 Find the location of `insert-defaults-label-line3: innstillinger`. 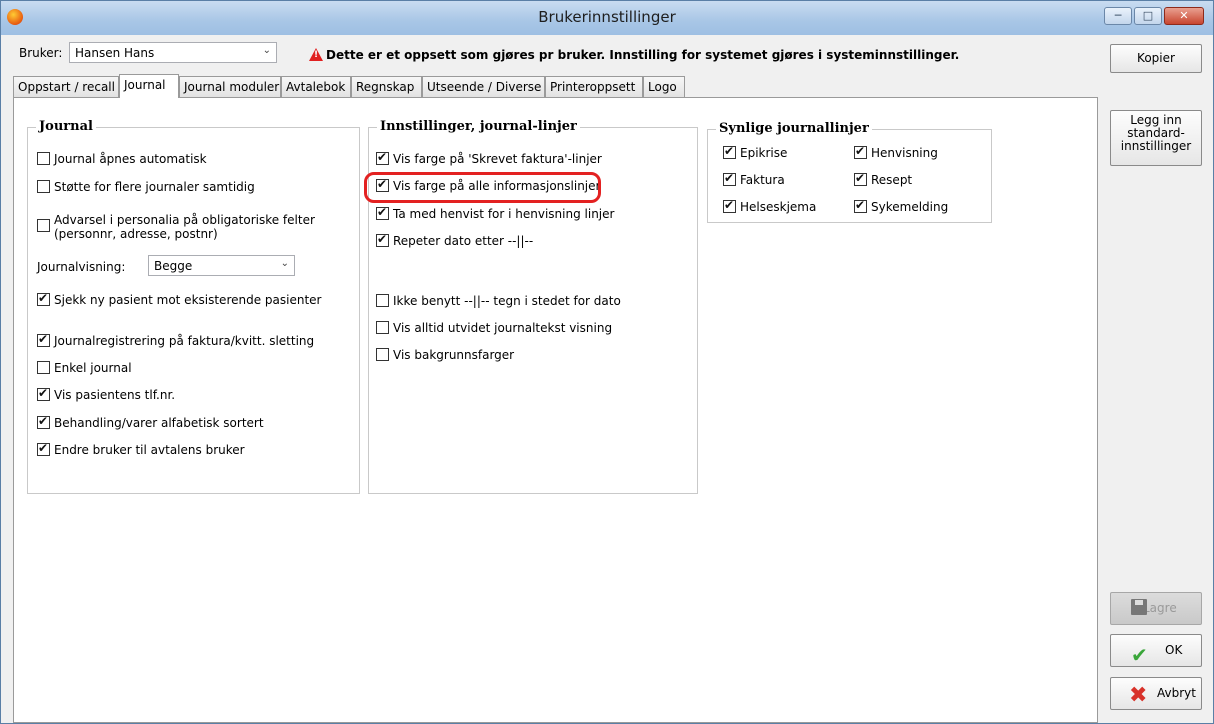

insert-defaults-label-line3: innstillinger is located at coordinates (1156, 146).